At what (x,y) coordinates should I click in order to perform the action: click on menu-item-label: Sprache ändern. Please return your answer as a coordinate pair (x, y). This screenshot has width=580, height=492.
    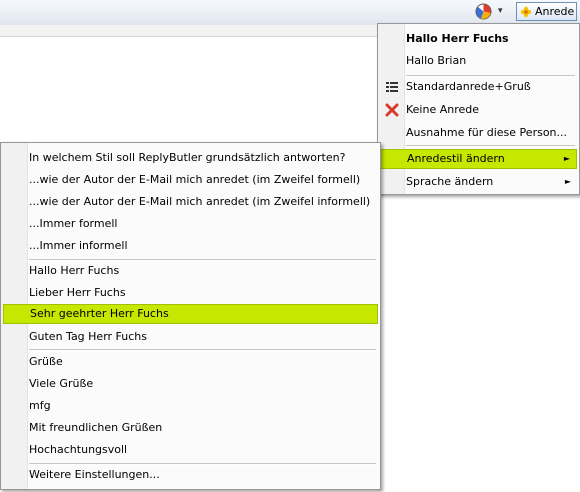
    Looking at the image, I should click on (450, 181).